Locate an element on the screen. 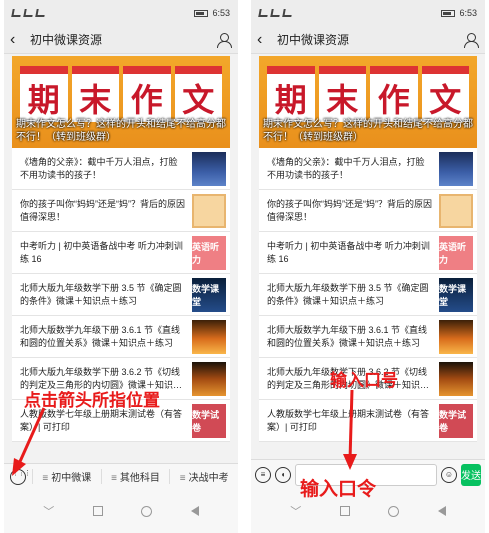  emoji-icon: ☺ is located at coordinates (449, 474).